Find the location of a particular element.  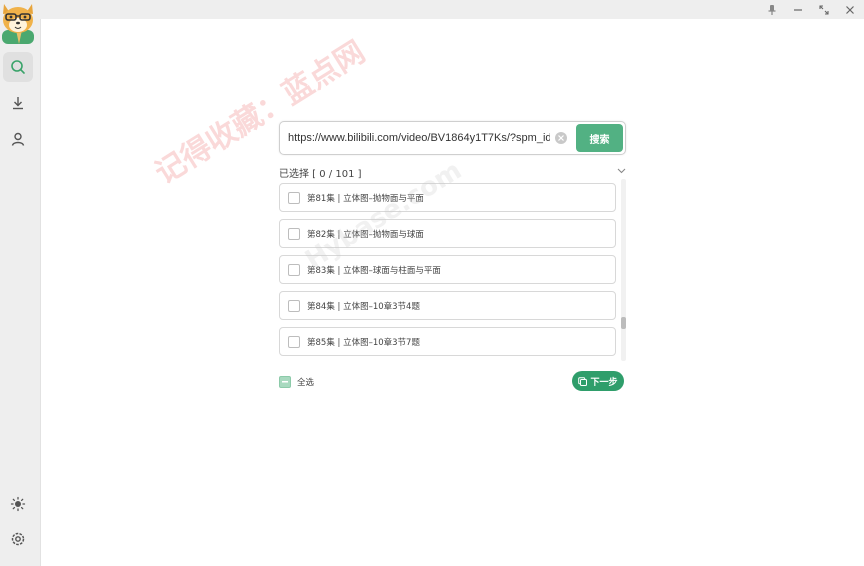

settings-button is located at coordinates (18, 539).